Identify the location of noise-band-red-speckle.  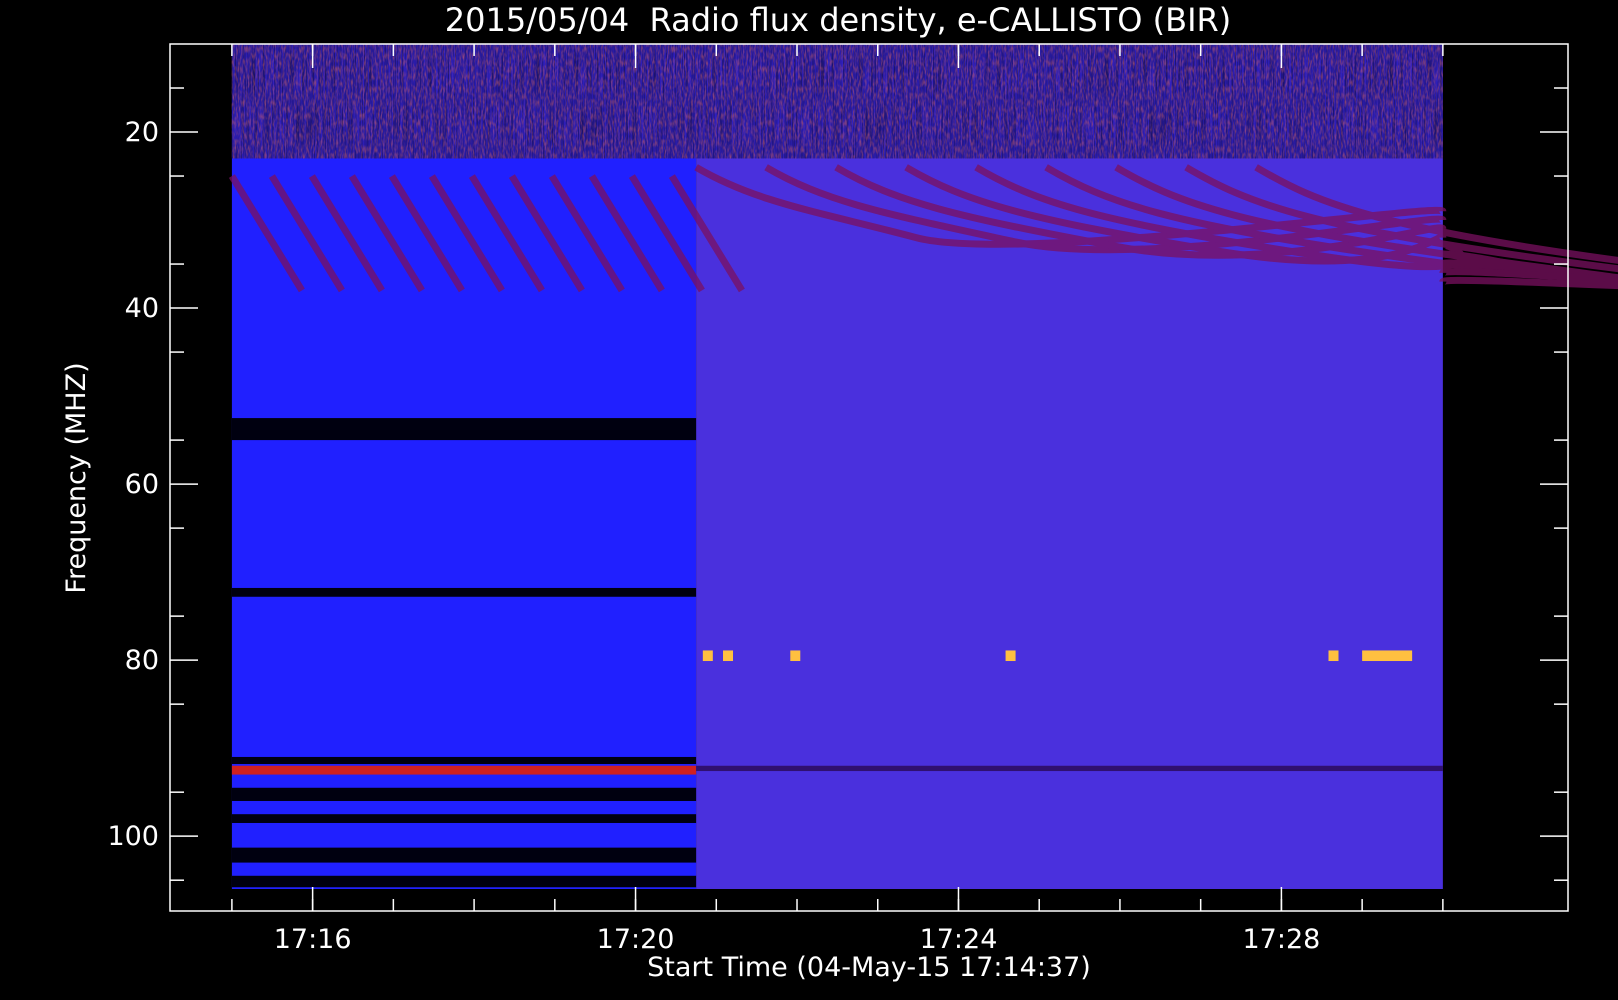
(837, 101).